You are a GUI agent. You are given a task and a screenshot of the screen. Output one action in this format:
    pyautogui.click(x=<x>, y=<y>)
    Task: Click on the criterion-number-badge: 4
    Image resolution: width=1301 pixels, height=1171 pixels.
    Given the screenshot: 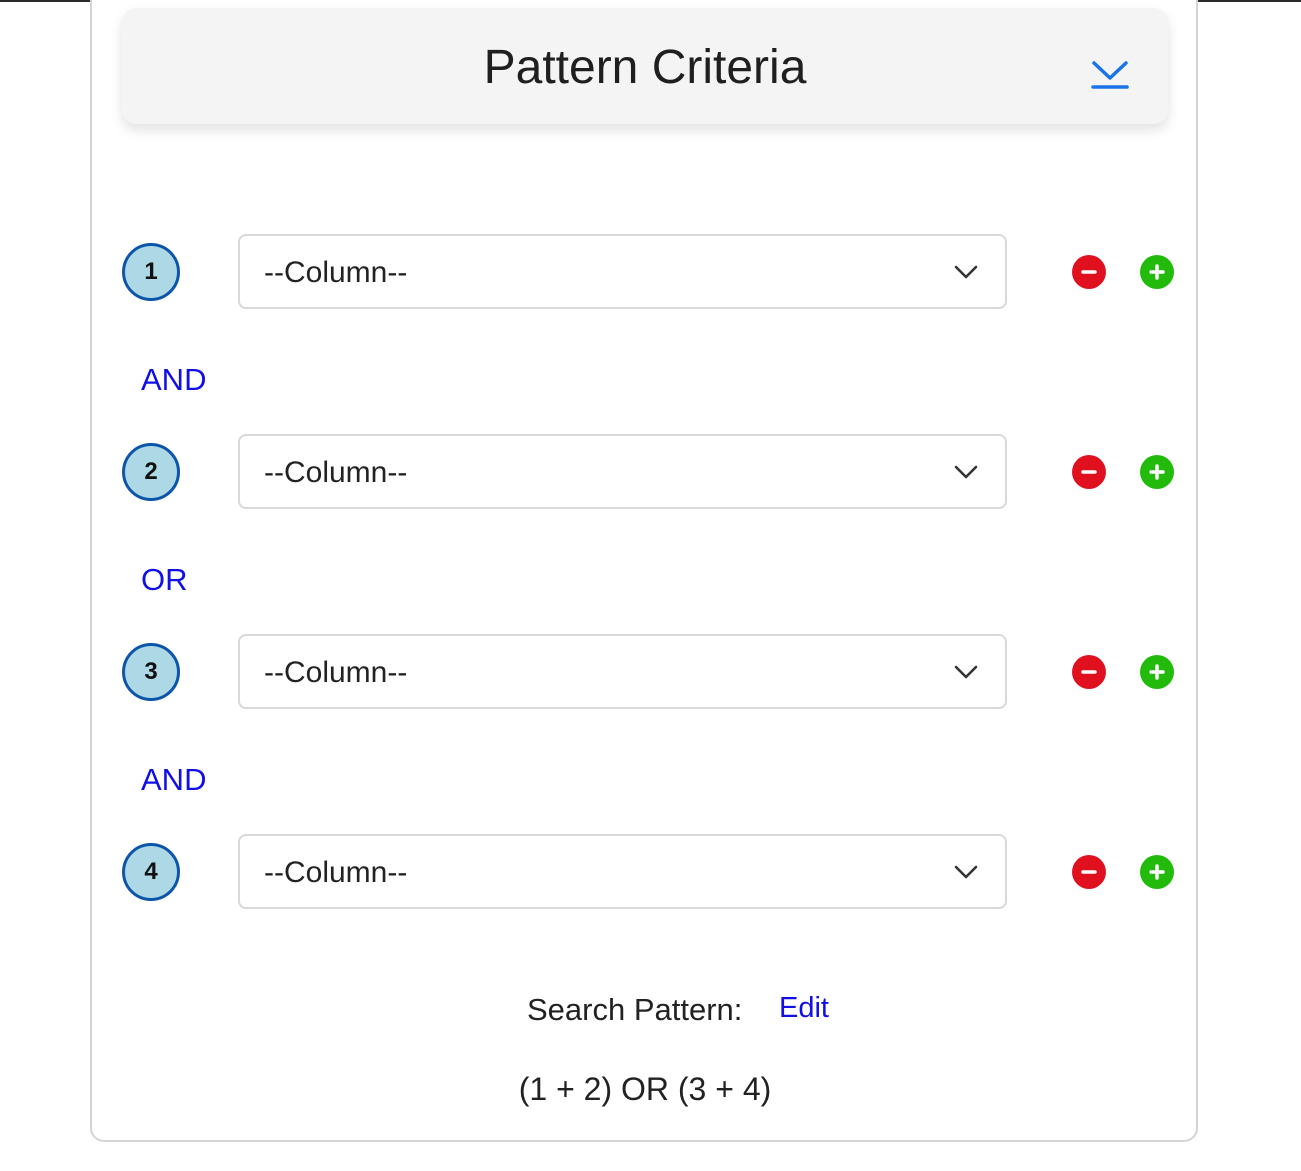 What is the action you would take?
    pyautogui.click(x=151, y=872)
    